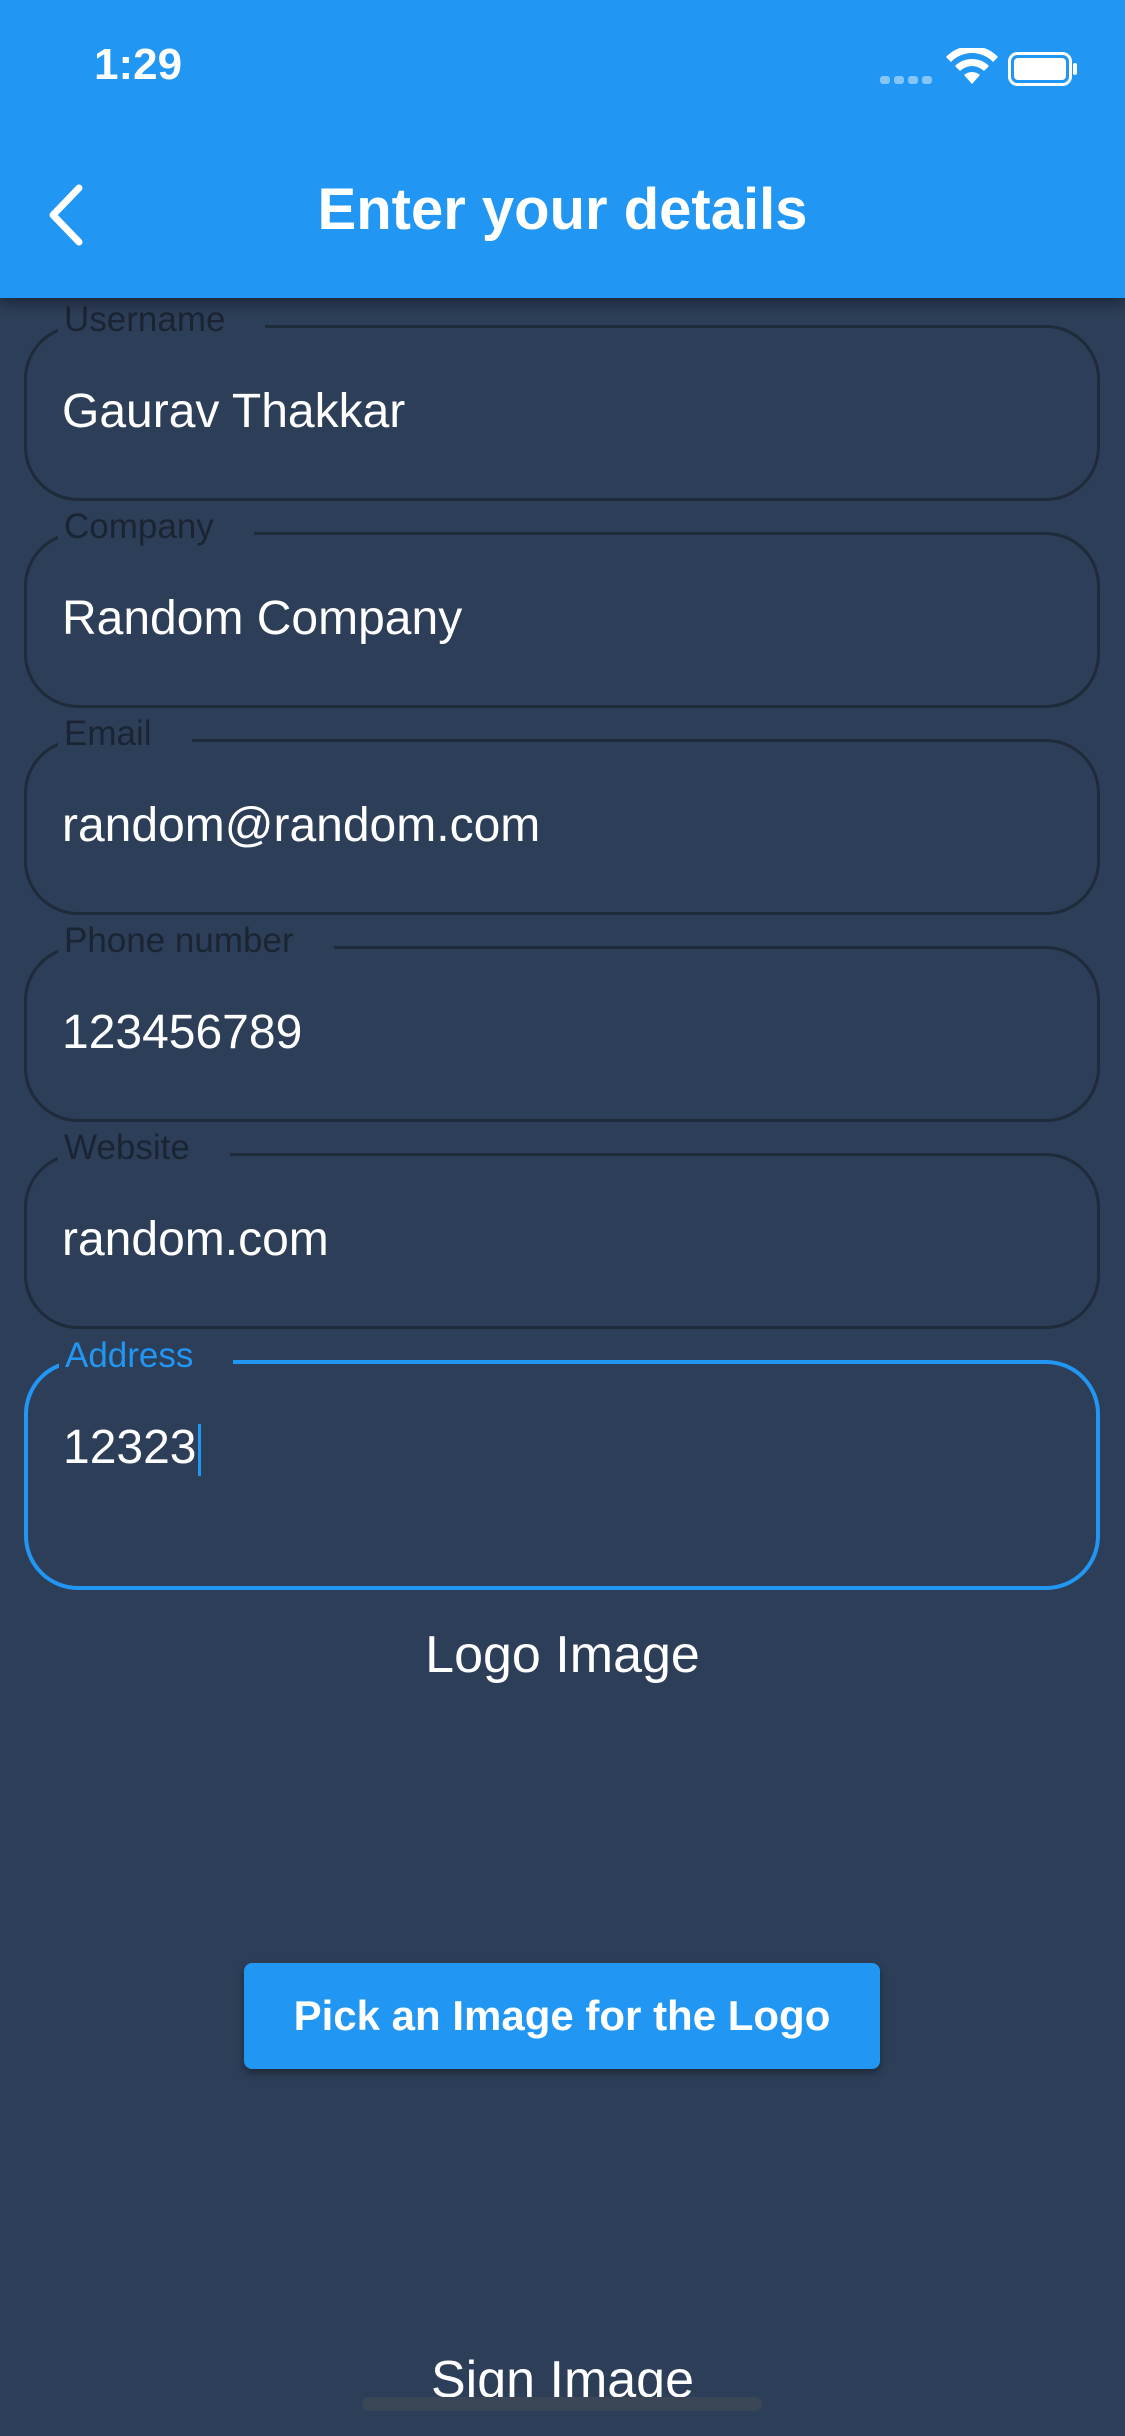 This screenshot has width=1125, height=2436. What do you see at coordinates (196, 941) in the screenshot?
I see `phone-label: Phone number` at bounding box center [196, 941].